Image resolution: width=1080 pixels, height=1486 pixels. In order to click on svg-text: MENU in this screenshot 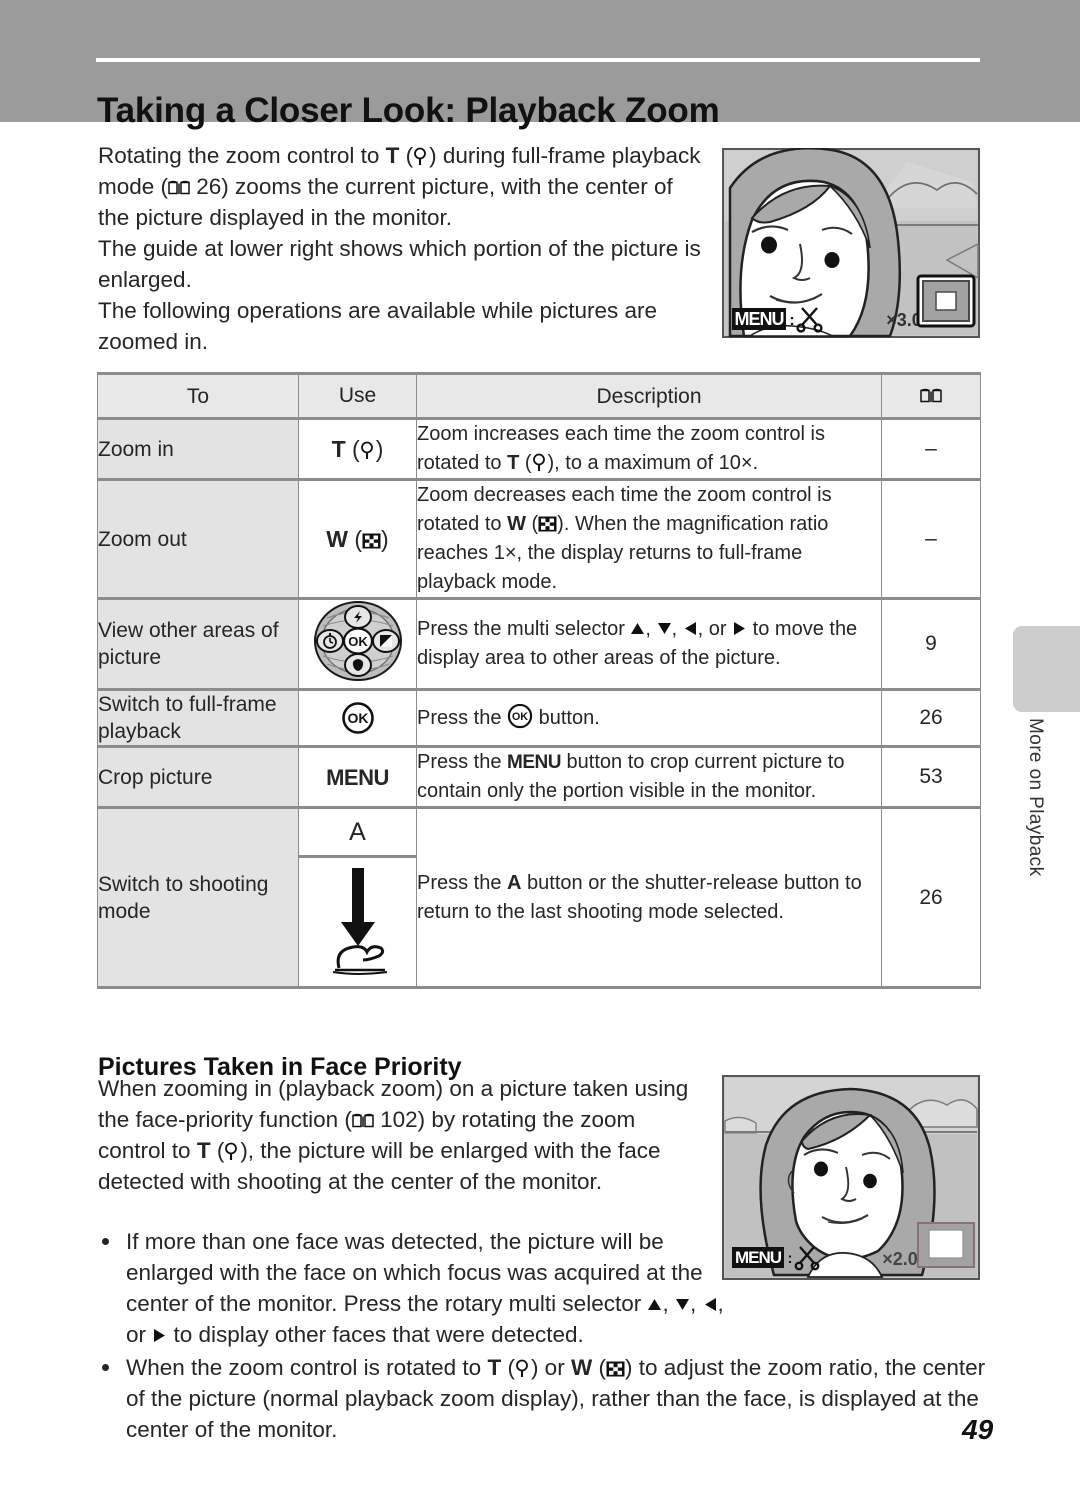, I will do `click(759, 319)`.